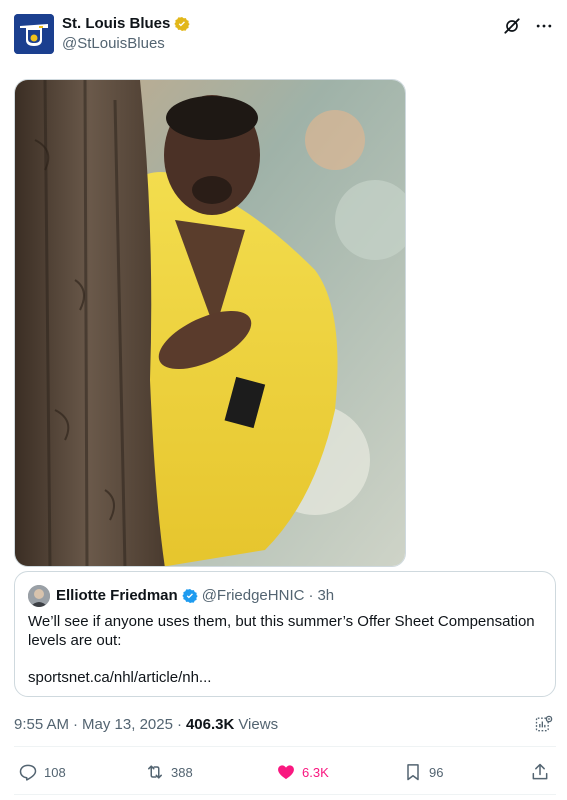 This screenshot has height=800, width=567. What do you see at coordinates (315, 772) in the screenshot?
I see `like-count: 6.3K` at bounding box center [315, 772].